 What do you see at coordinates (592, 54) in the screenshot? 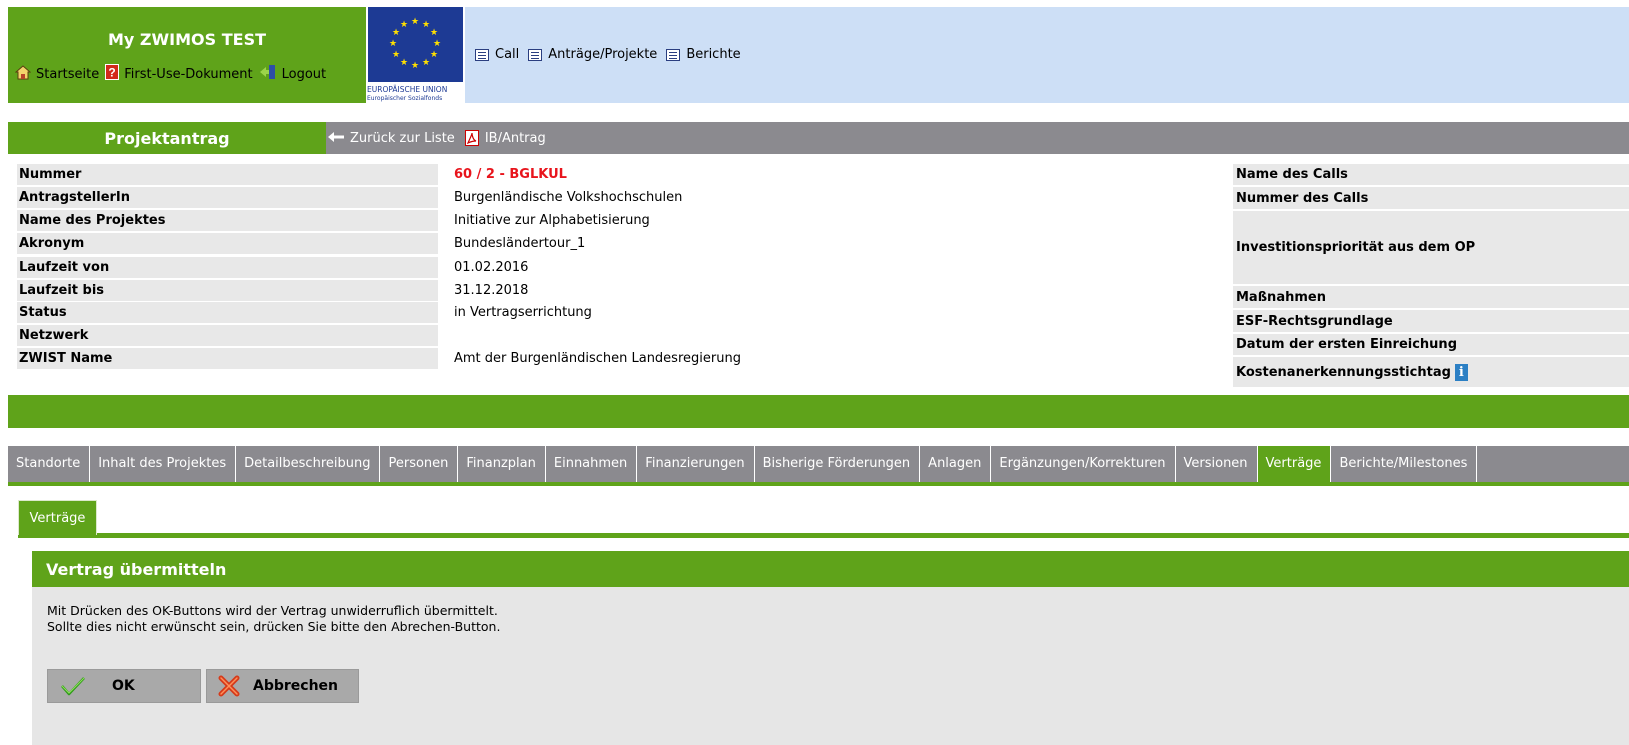
I see `nav-antraege-projekte: Anträge/Projekte` at bounding box center [592, 54].